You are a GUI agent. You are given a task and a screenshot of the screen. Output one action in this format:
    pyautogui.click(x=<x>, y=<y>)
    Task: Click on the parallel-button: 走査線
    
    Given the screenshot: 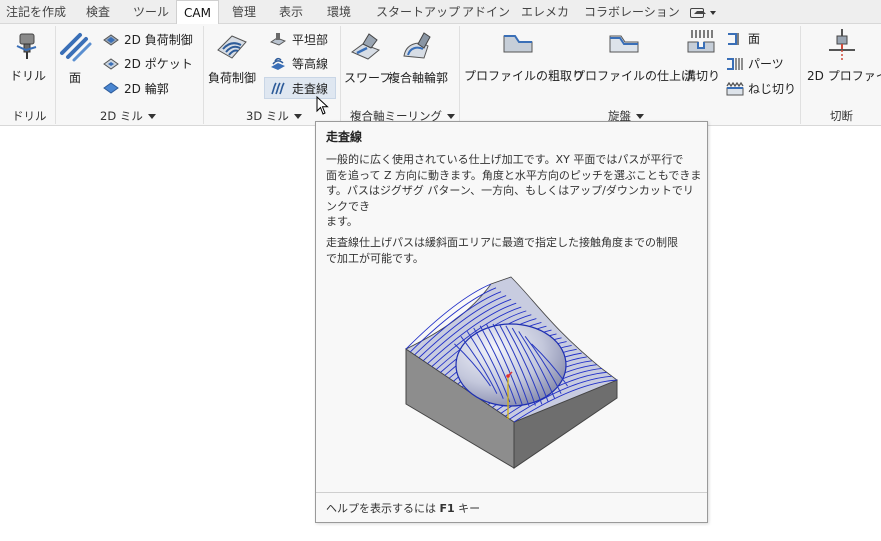 What is the action you would take?
    pyautogui.click(x=310, y=88)
    